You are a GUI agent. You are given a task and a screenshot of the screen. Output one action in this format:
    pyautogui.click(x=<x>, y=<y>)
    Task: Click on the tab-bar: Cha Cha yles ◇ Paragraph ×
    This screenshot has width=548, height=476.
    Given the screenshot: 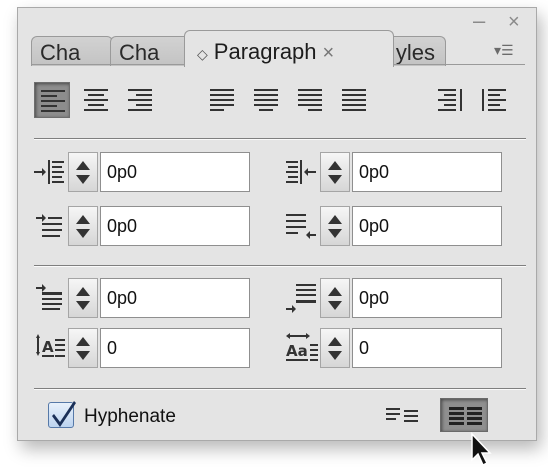 What is the action you would take?
    pyautogui.click(x=266, y=48)
    